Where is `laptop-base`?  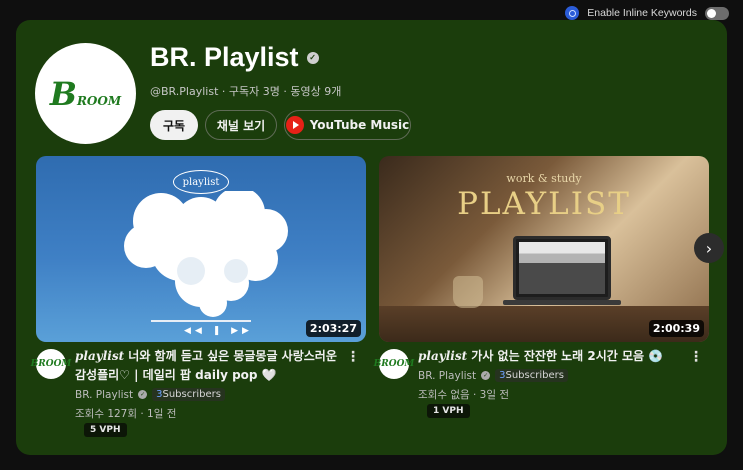
laptop-base is located at coordinates (562, 302).